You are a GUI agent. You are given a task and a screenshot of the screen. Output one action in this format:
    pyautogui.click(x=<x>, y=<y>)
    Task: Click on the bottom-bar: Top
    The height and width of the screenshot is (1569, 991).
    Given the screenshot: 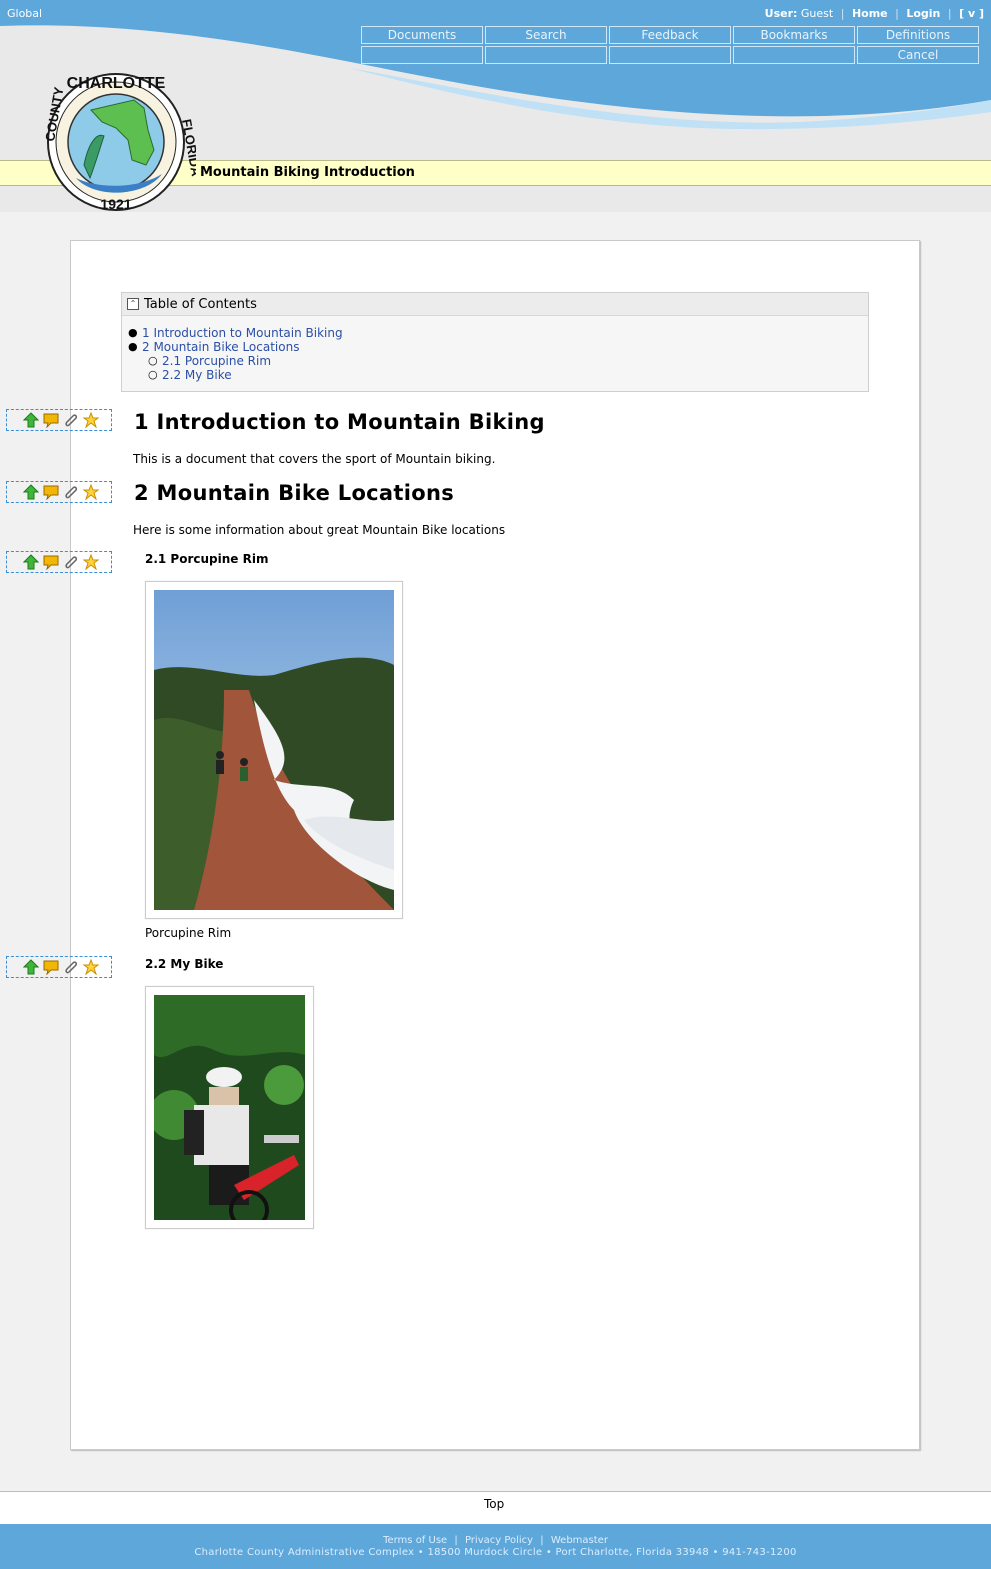 What is the action you would take?
    pyautogui.click(x=495, y=1506)
    